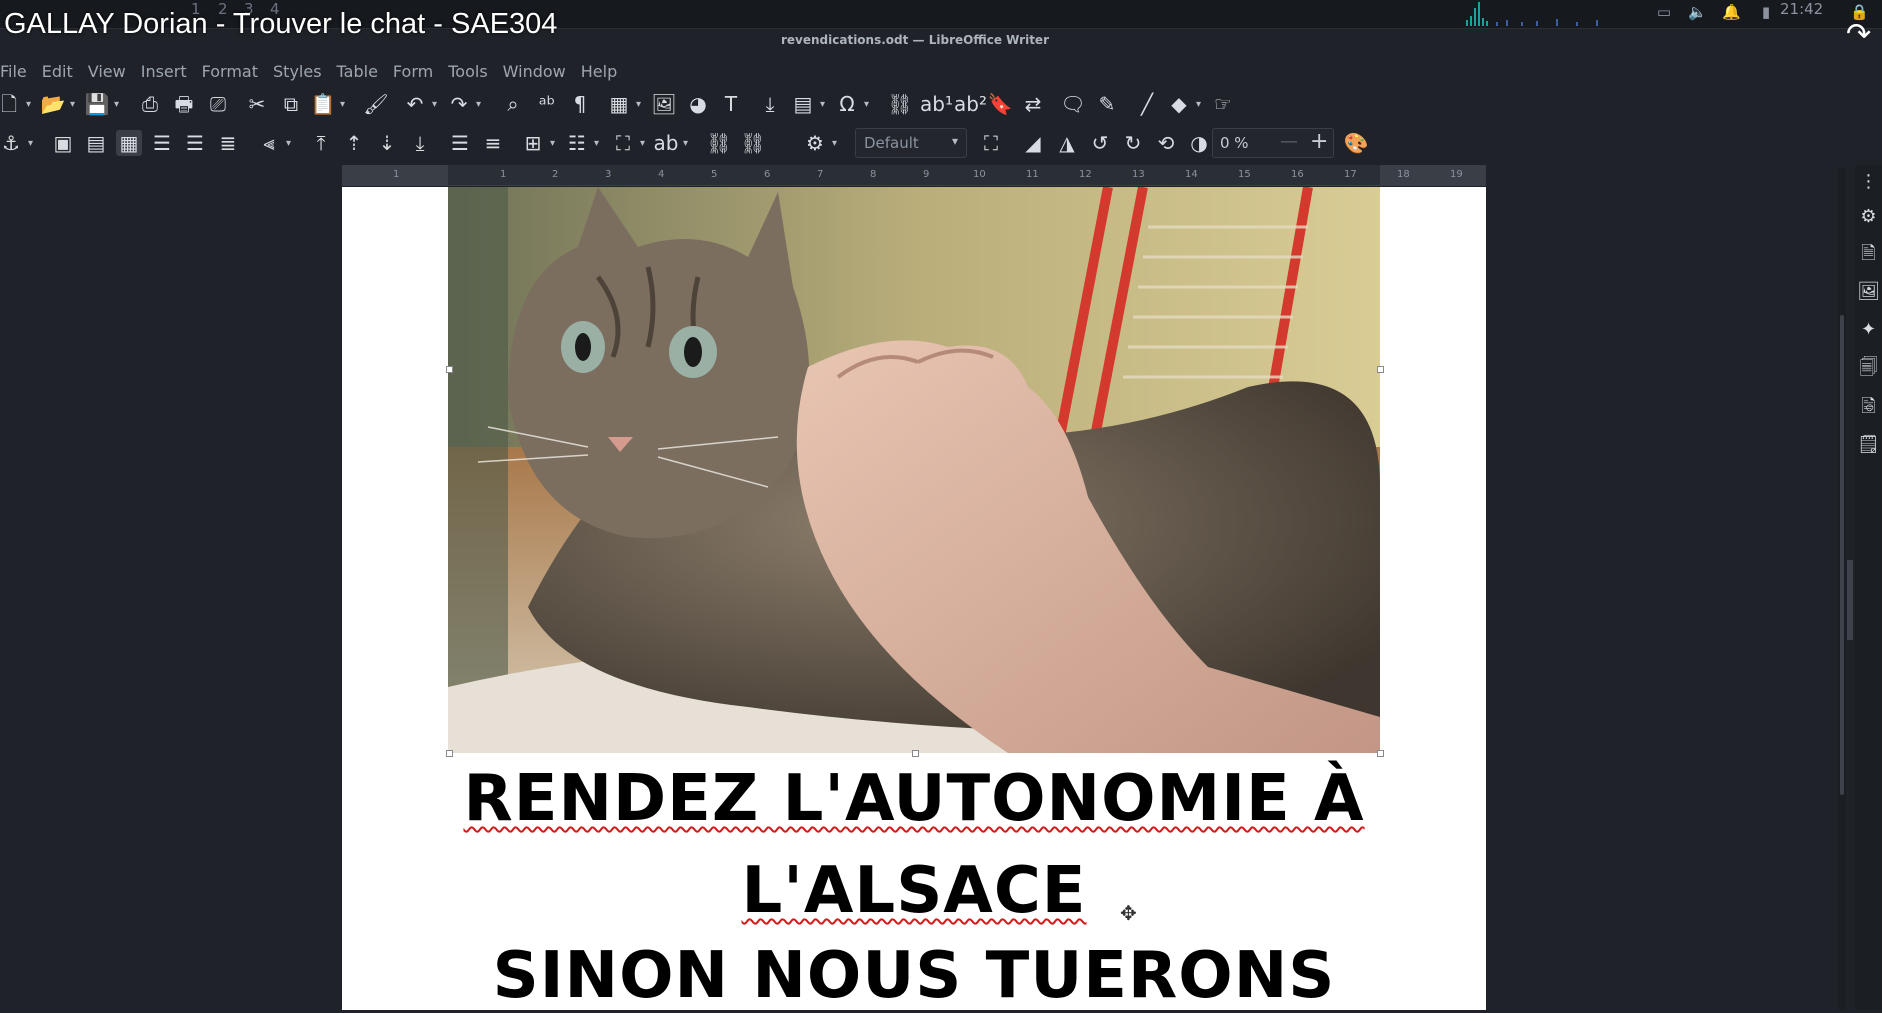  Describe the element at coordinates (467, 72) in the screenshot. I see `menu-tools: Tools` at that location.